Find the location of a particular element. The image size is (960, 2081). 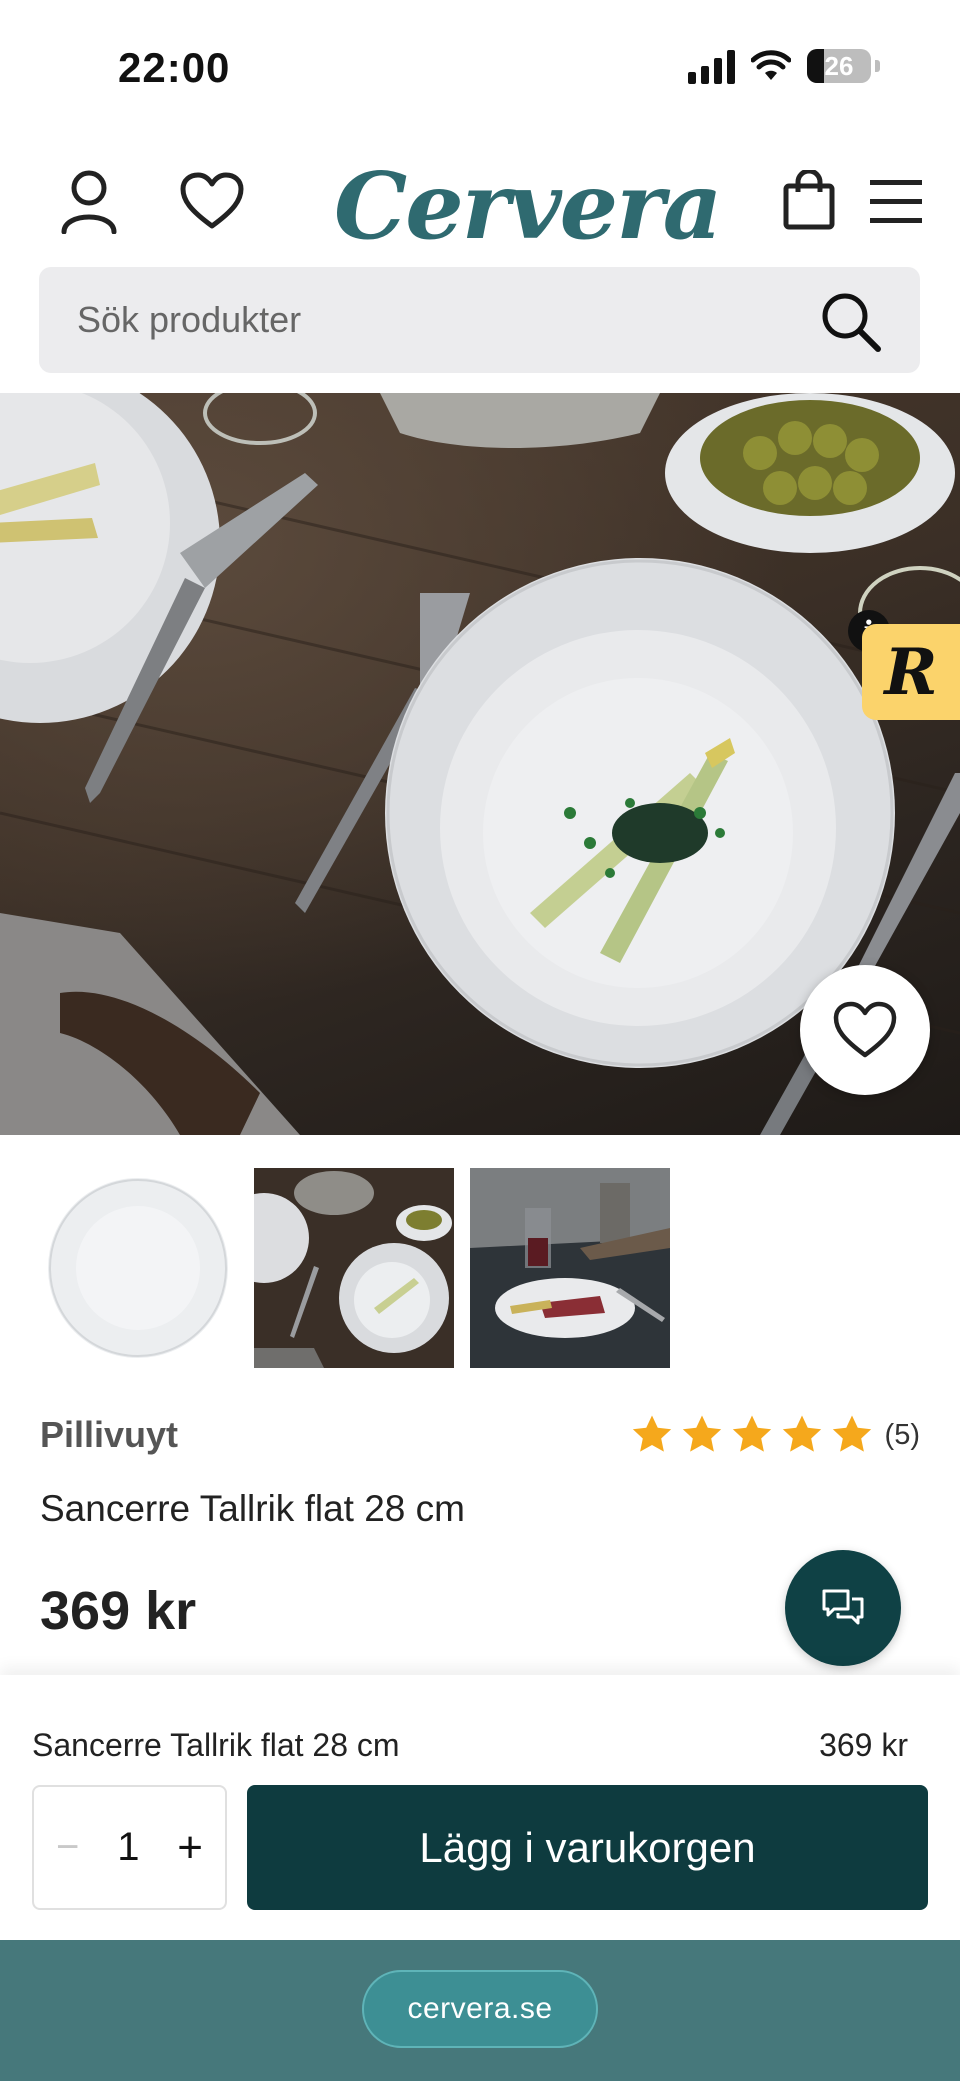

reco-badge-icon: R is located at coordinates (911, 672).